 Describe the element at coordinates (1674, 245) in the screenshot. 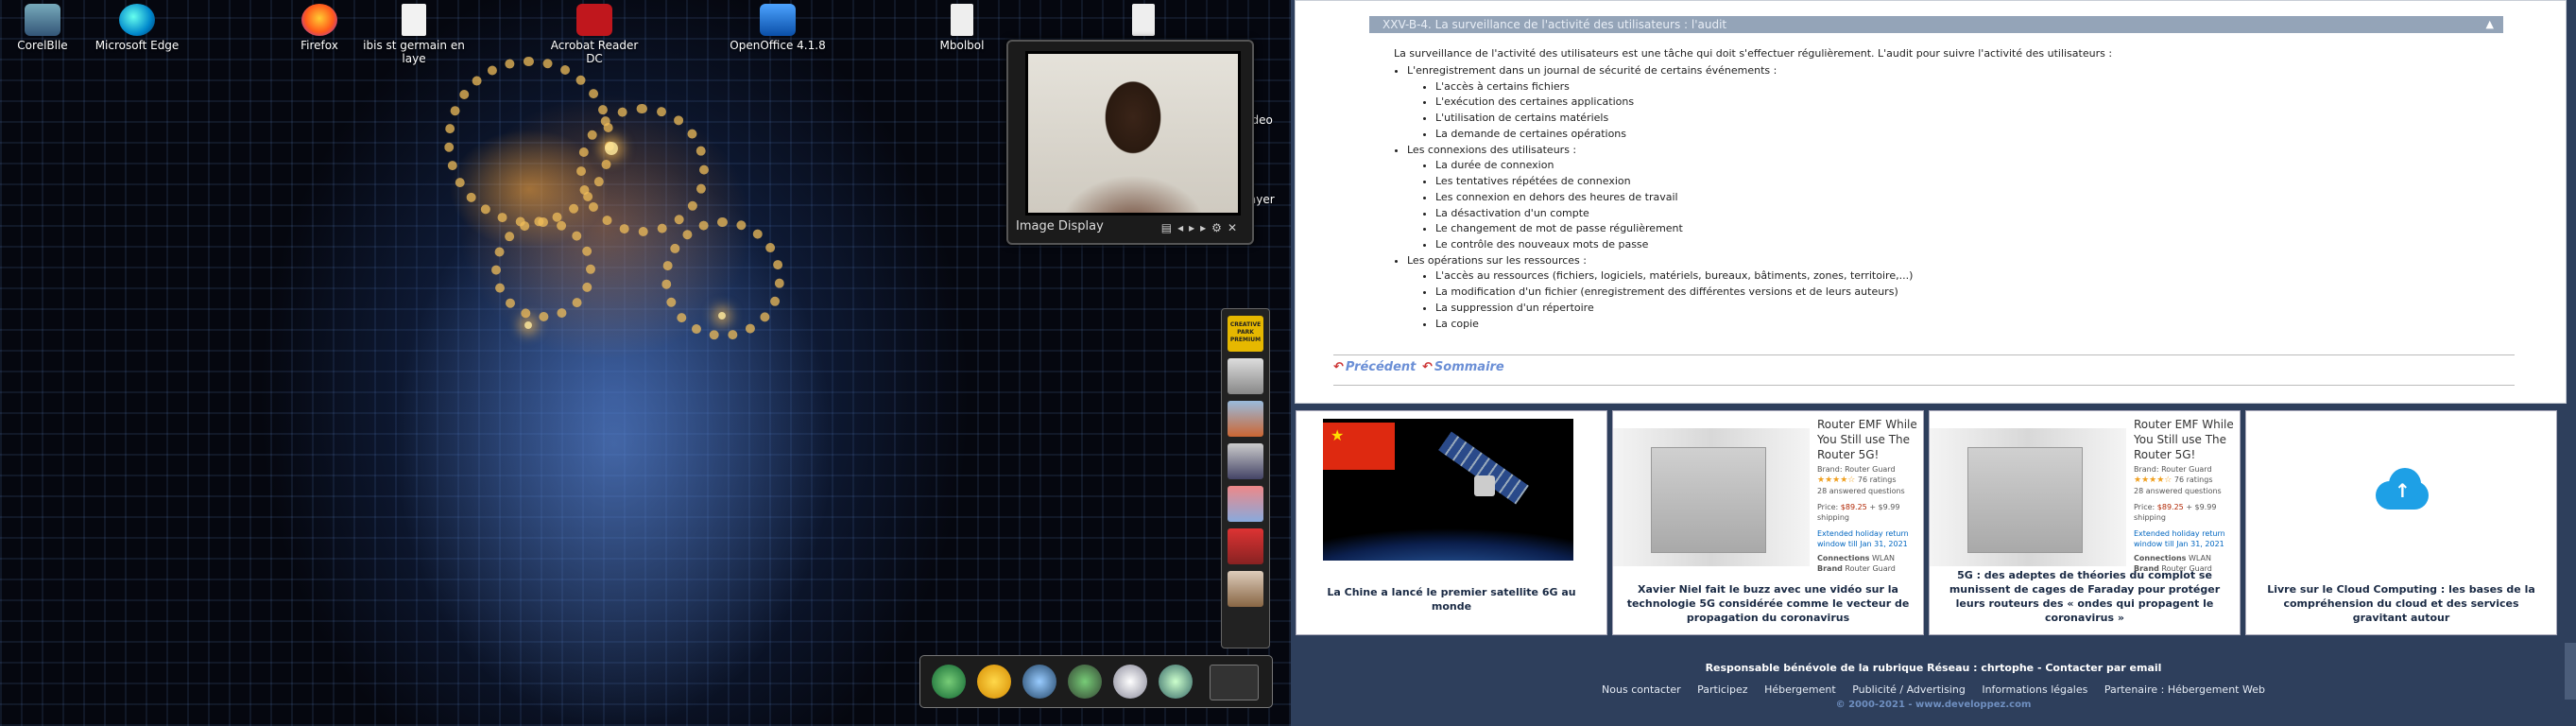

I see `list-item: Le contrôle des nouveaux mots de passe` at that location.